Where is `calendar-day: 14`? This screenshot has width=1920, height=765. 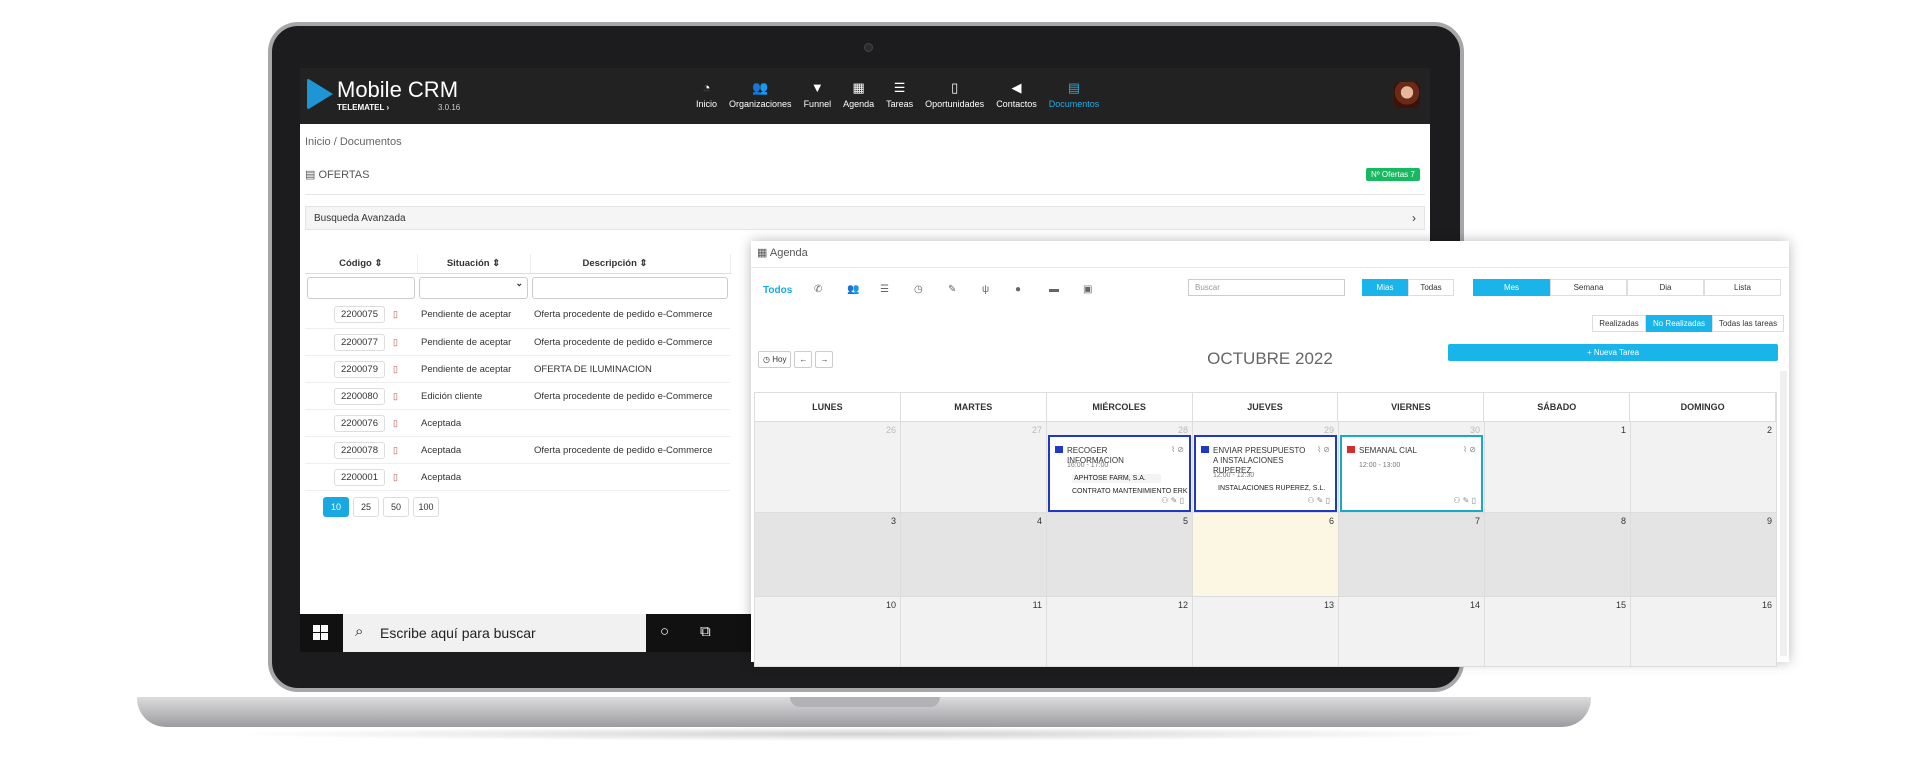
calendar-day: 14 is located at coordinates (1412, 632).